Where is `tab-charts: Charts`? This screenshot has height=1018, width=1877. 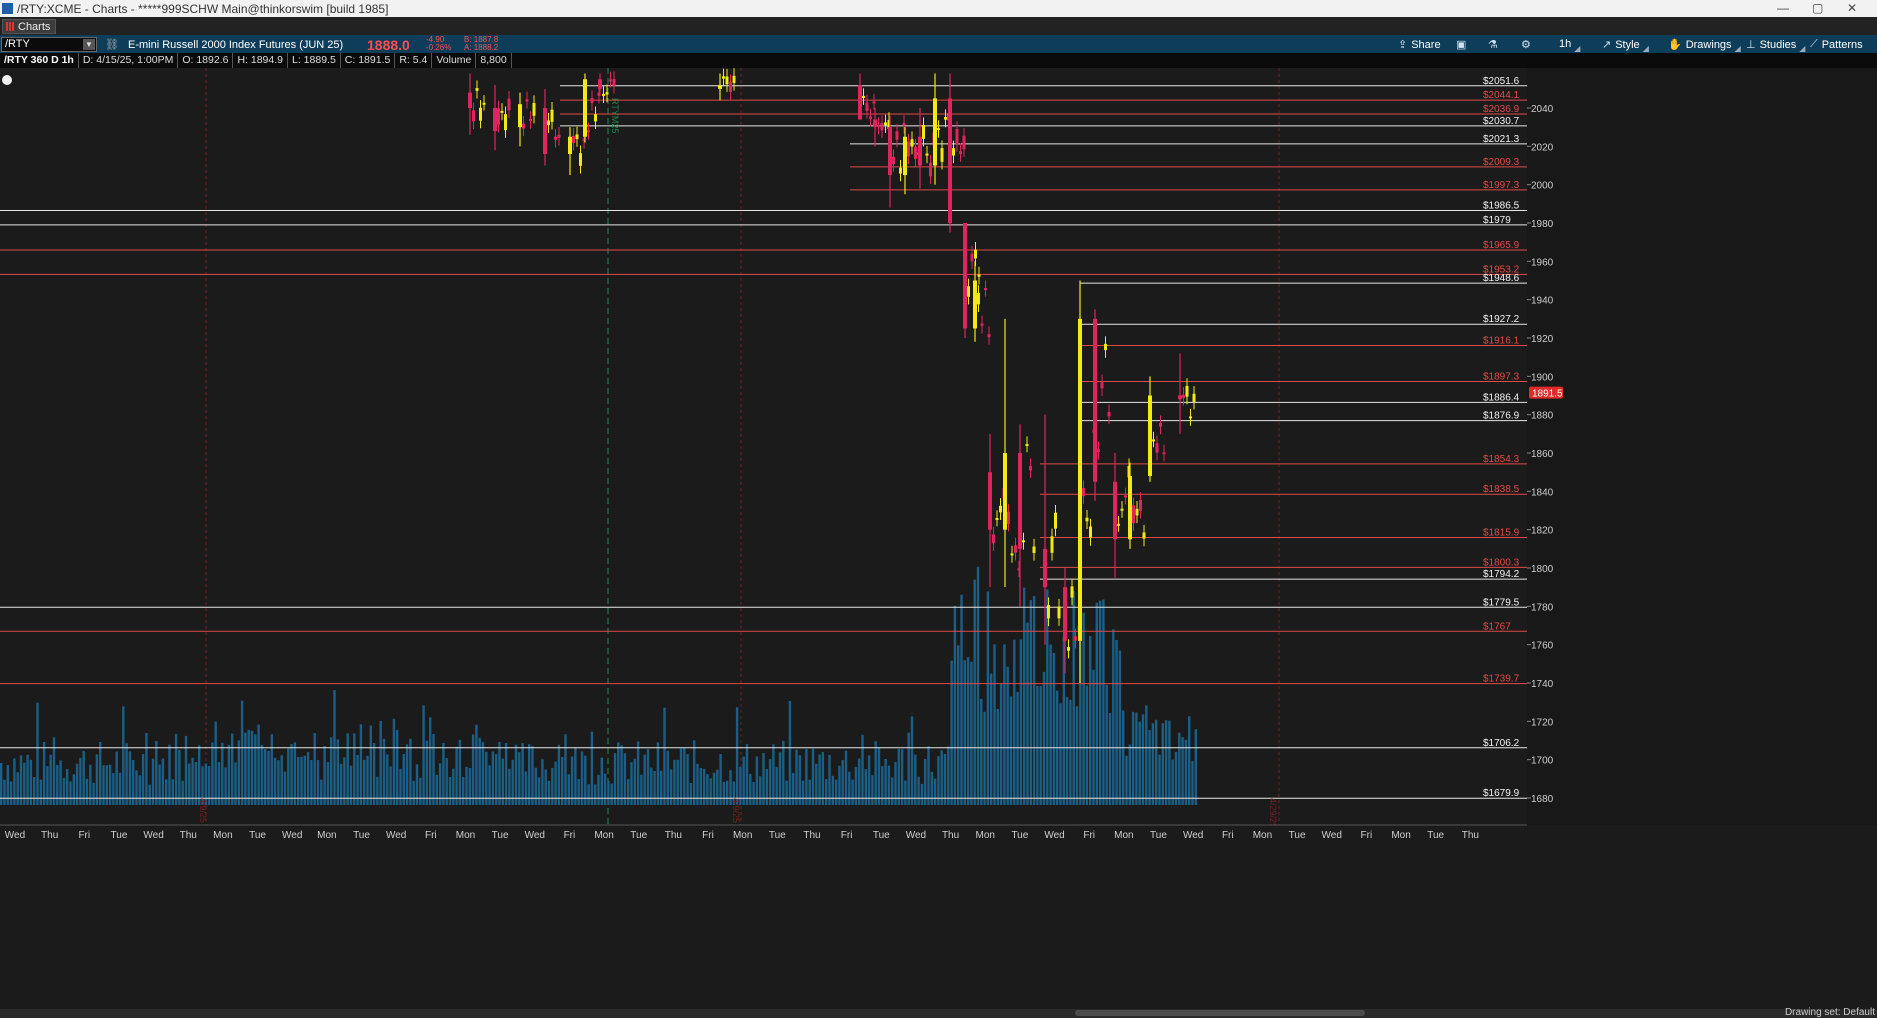 tab-charts: Charts is located at coordinates (29, 26).